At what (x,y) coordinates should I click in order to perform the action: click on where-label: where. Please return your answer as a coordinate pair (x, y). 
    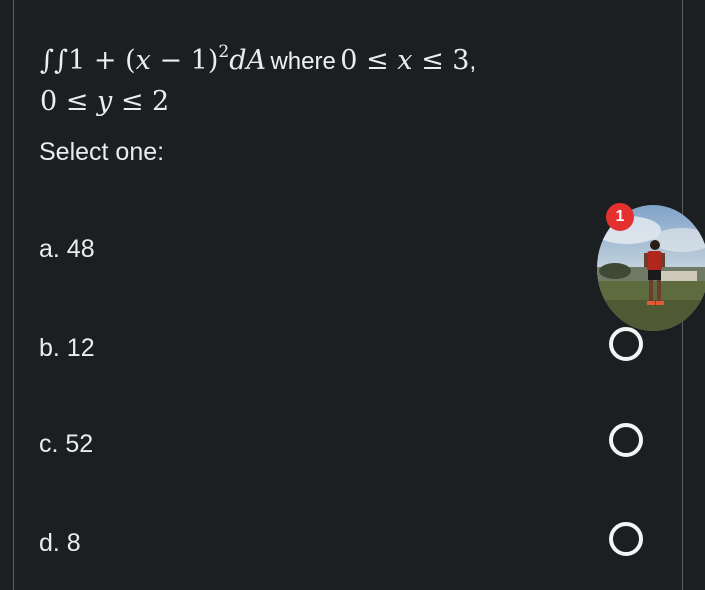
    Looking at the image, I should click on (303, 61).